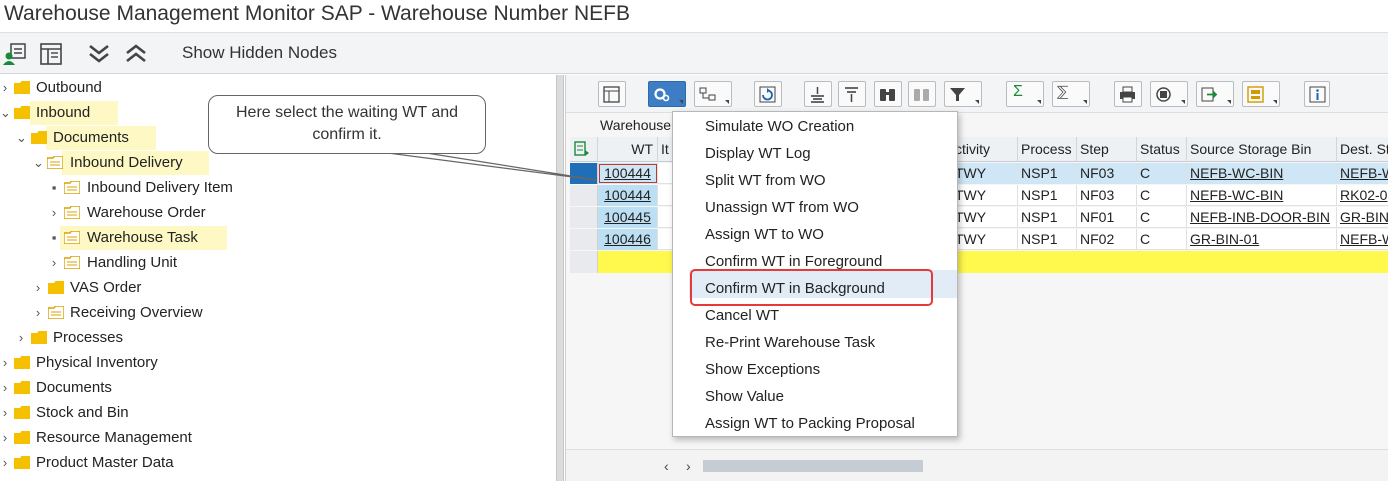 The height and width of the screenshot is (481, 1388). I want to click on tree-node-processes: › Processes, so click(125, 338).